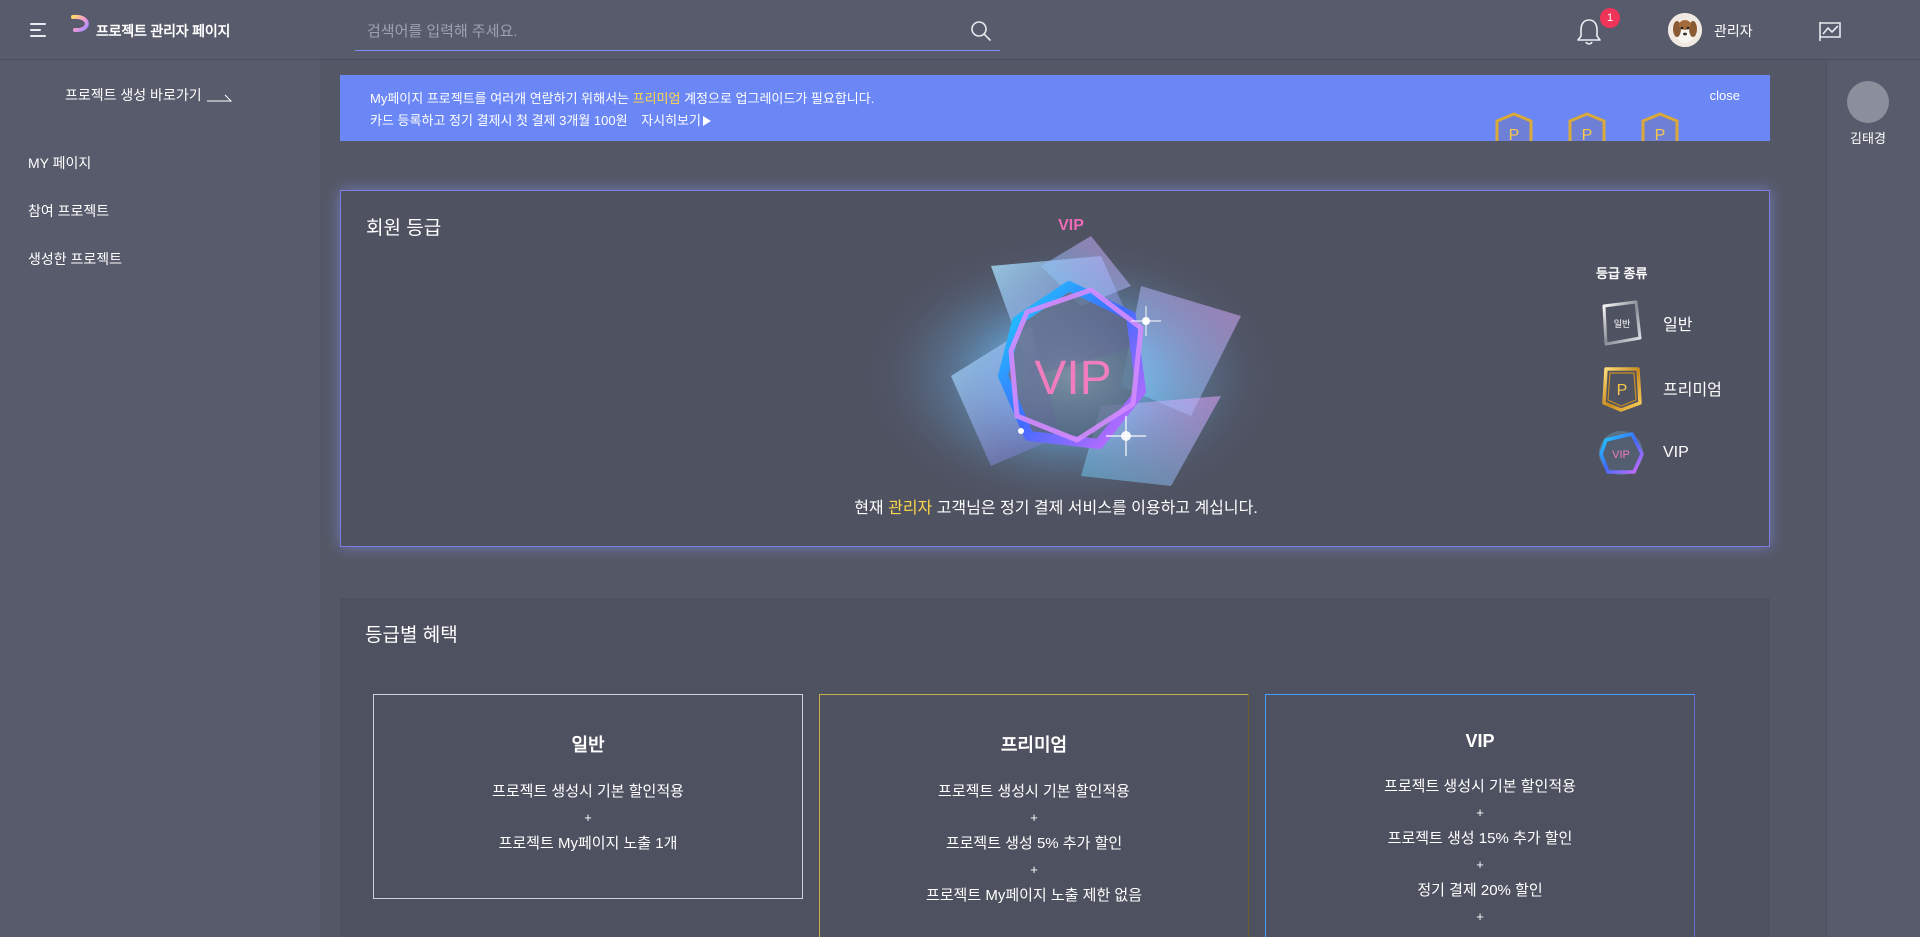 The image size is (1920, 937). I want to click on vip-crystal-emblem: VIP, so click(1071, 376).